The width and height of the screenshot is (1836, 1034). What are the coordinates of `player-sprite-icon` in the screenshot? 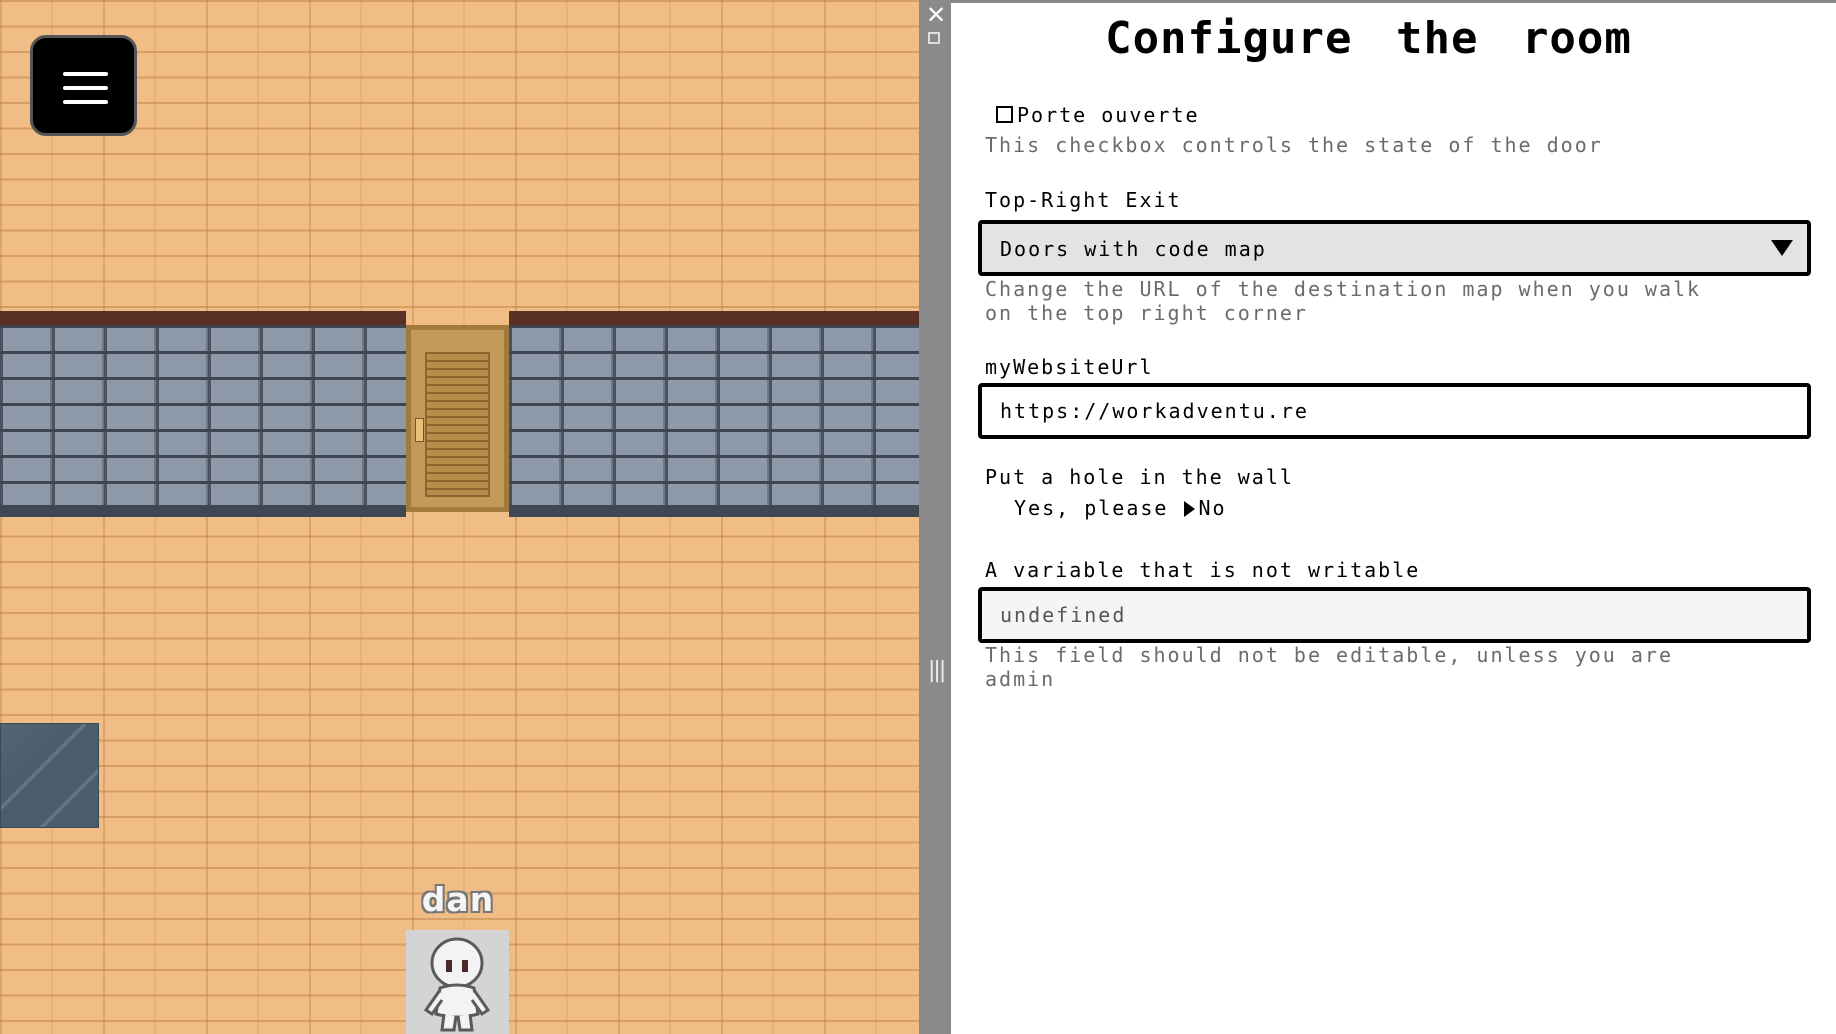 It's located at (457, 982).